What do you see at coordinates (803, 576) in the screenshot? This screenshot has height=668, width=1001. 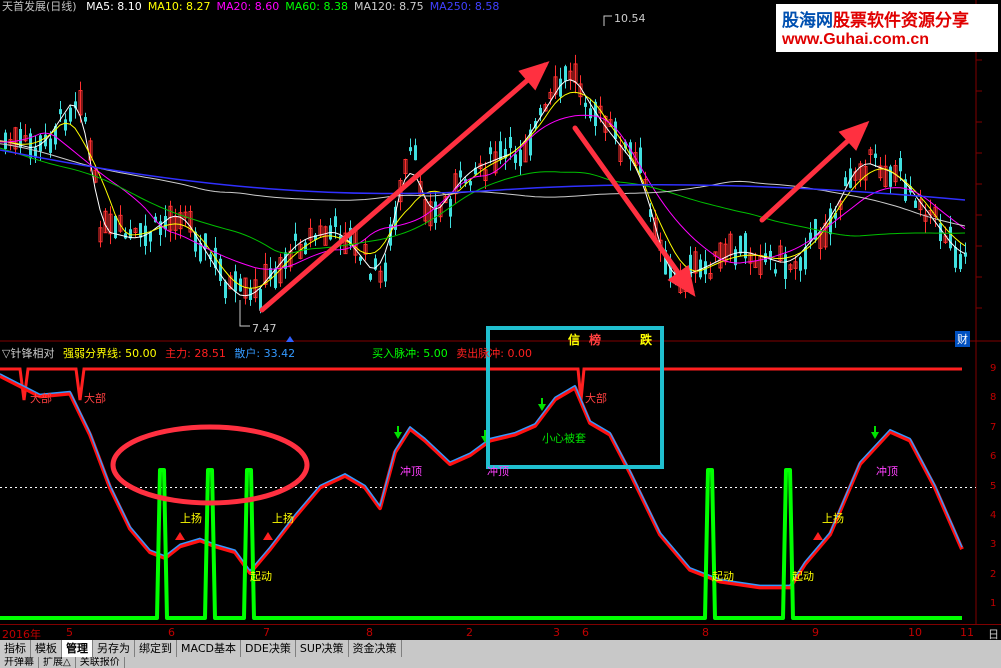 I see `signal-start-3: 起动` at bounding box center [803, 576].